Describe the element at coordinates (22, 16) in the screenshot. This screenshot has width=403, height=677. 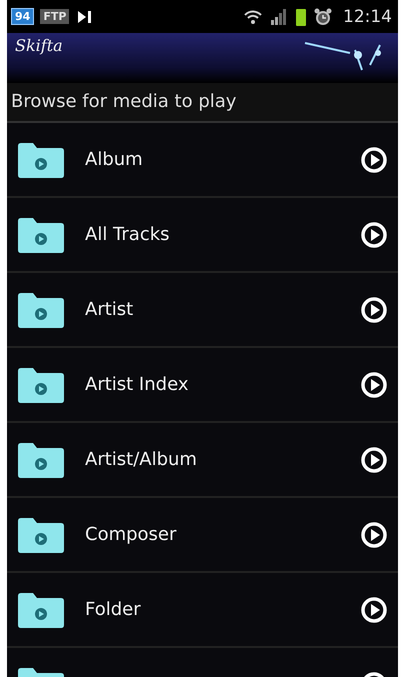
I see `notification-badge: 94` at that location.